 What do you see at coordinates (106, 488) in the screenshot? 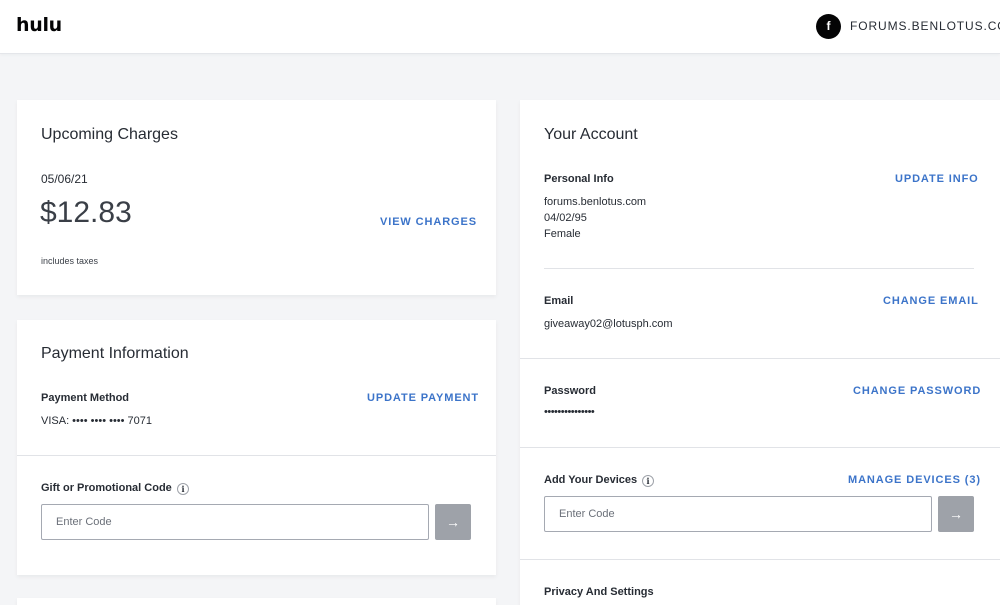
I see `gift-code-label: Gift or Promotional Code` at bounding box center [106, 488].